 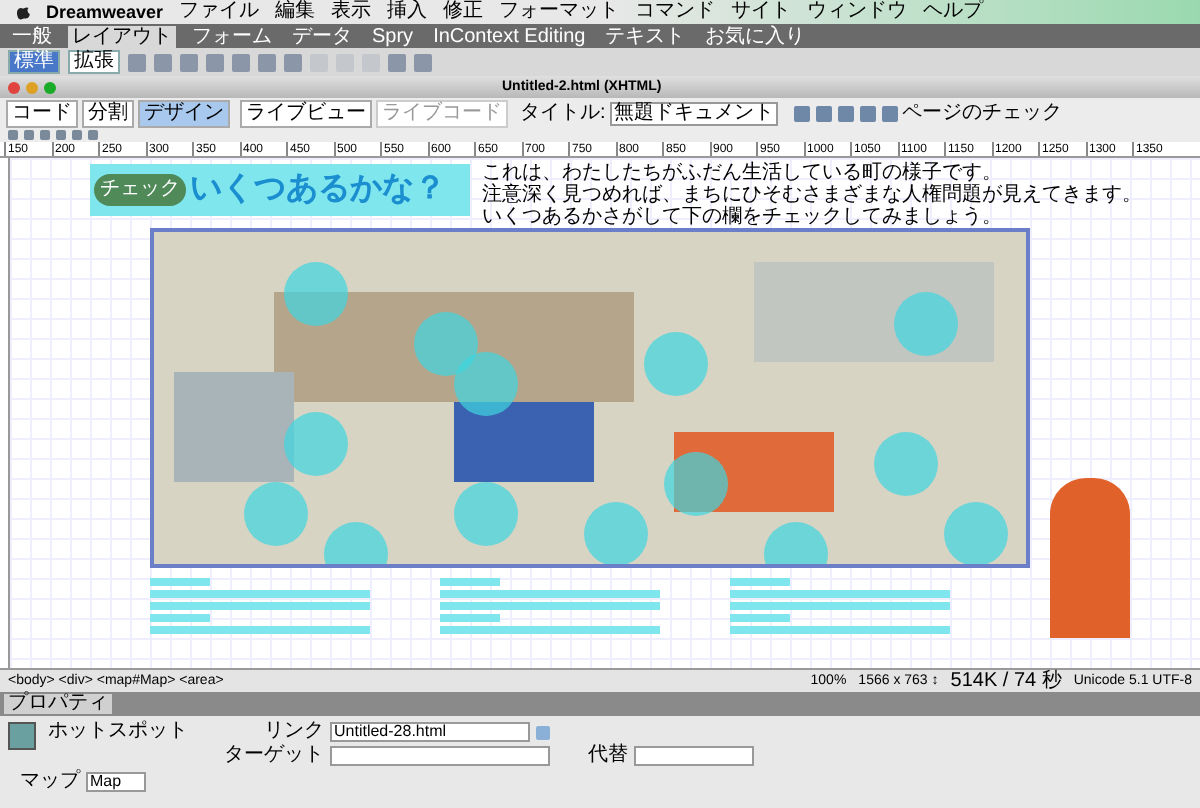 I want to click on menu-item: サイト, so click(x=761, y=12).